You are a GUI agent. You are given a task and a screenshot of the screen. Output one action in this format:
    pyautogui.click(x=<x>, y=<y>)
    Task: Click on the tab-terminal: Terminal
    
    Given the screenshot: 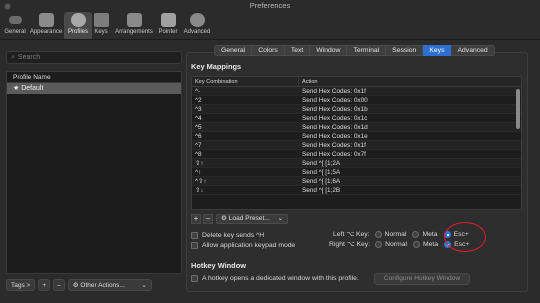 What is the action you would take?
    pyautogui.click(x=367, y=50)
    